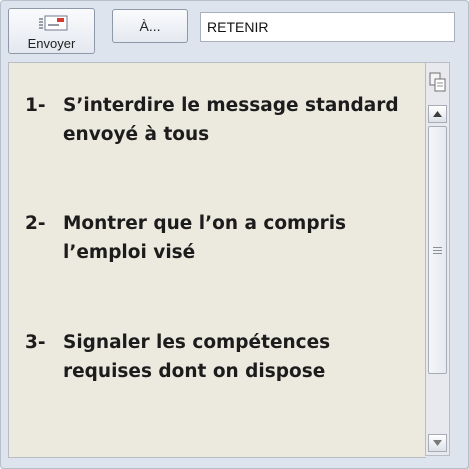 Image resolution: width=469 pixels, height=469 pixels. I want to click on page-split-icon, so click(437, 82).